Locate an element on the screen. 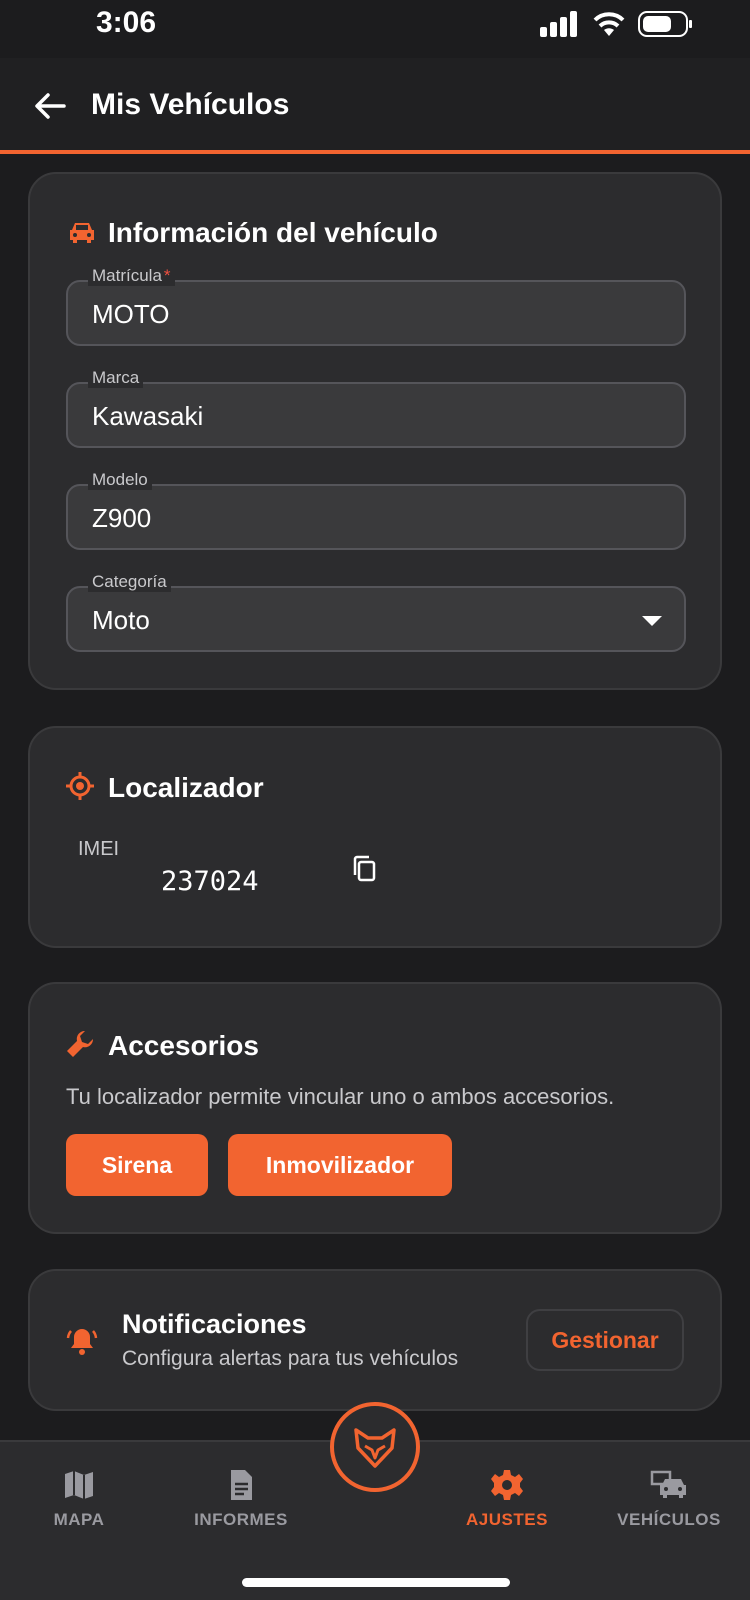 This screenshot has height=1600, width=750. wifi-icon is located at coordinates (609, 24).